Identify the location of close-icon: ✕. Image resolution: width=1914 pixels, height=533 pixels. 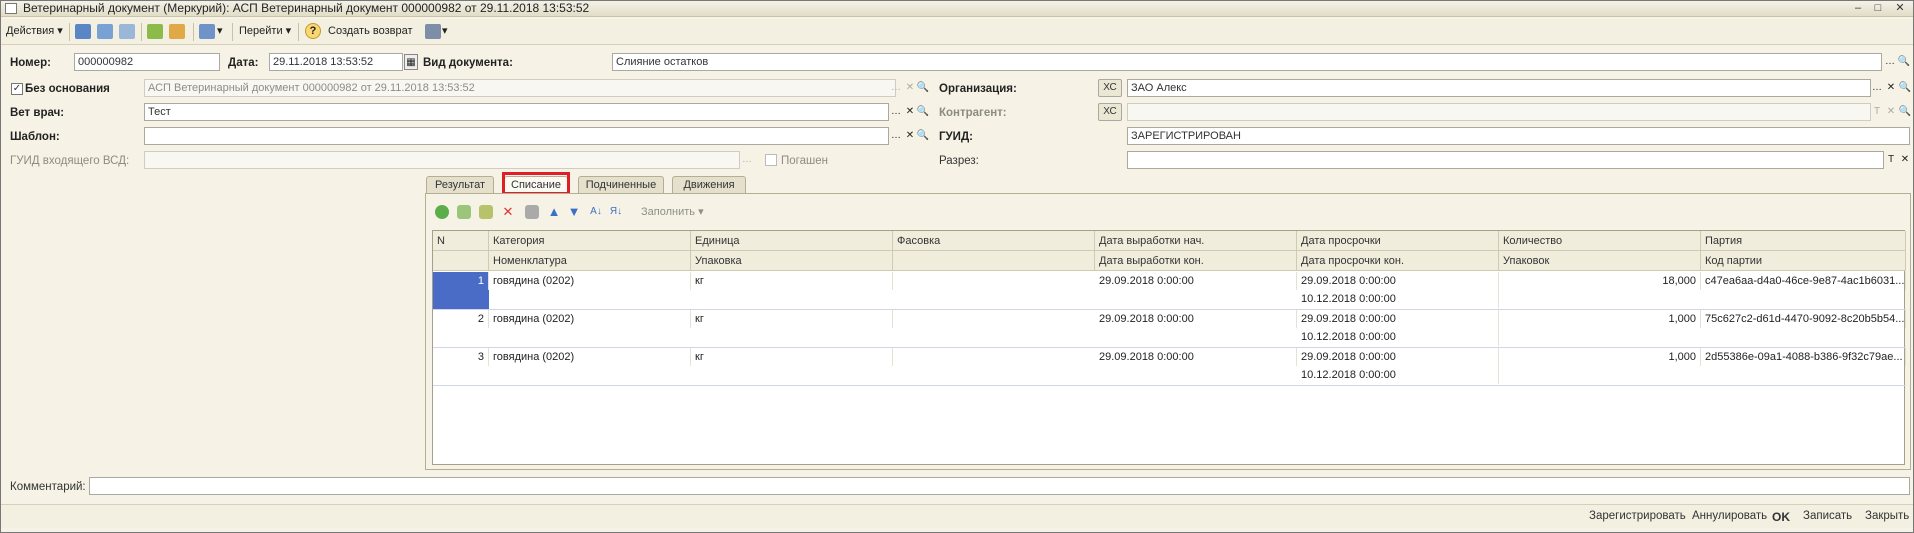
(1900, 8).